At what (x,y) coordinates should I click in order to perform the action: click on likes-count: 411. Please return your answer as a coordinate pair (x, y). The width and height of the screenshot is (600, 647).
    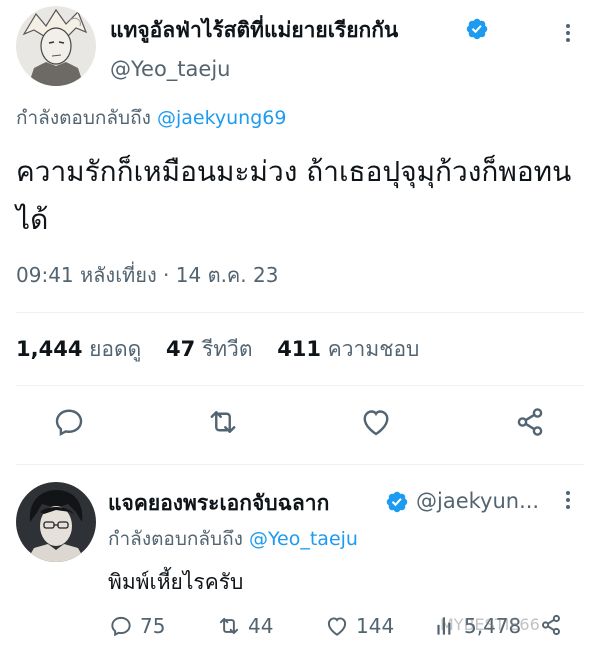
    Looking at the image, I should click on (299, 349).